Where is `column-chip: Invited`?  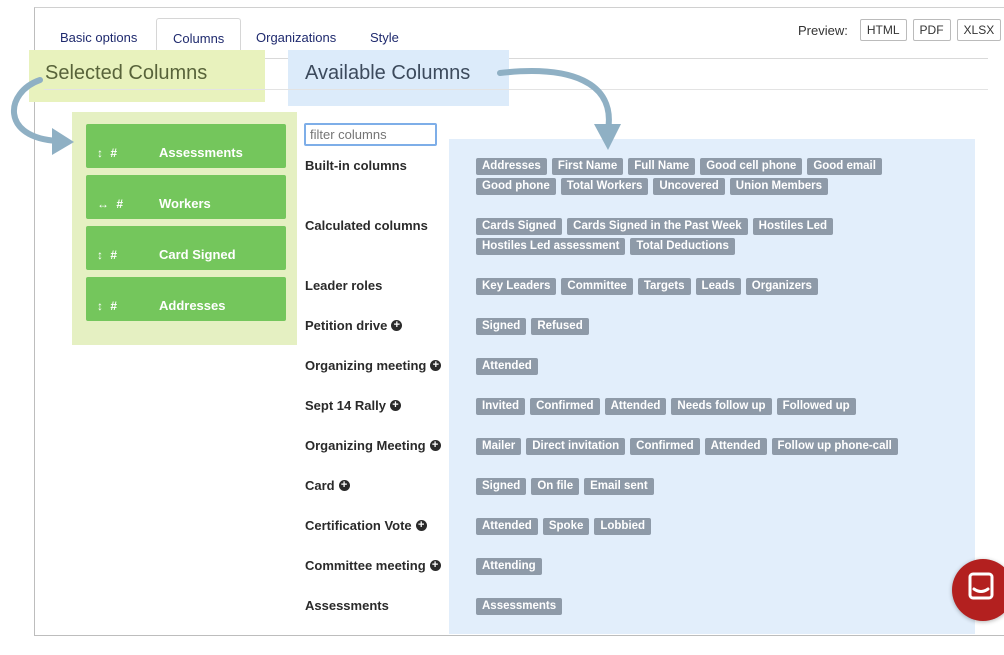 column-chip: Invited is located at coordinates (501, 406).